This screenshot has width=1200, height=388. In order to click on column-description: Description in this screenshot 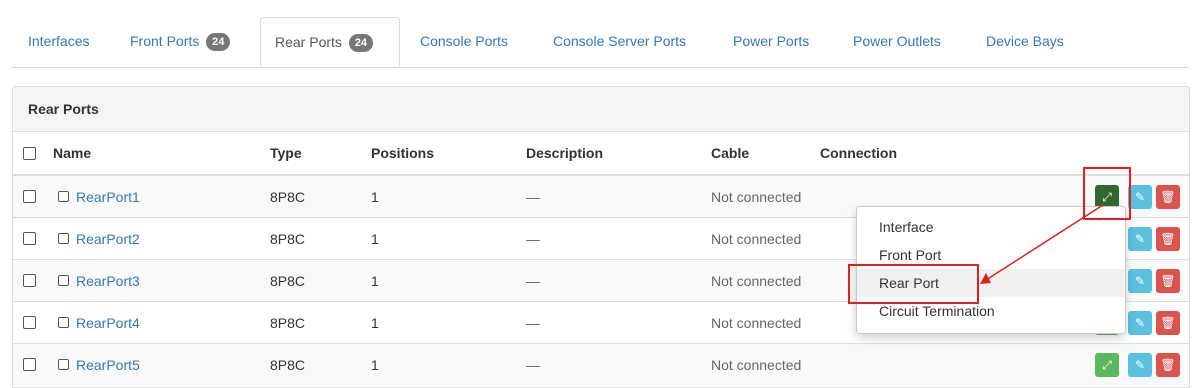, I will do `click(565, 153)`.